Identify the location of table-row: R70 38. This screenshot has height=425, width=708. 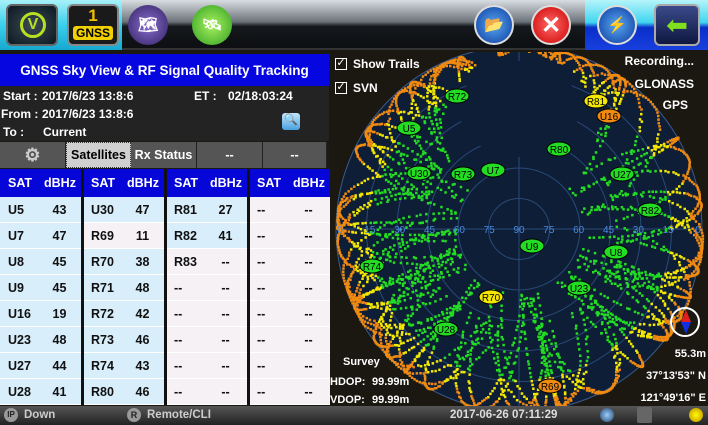
(123, 262).